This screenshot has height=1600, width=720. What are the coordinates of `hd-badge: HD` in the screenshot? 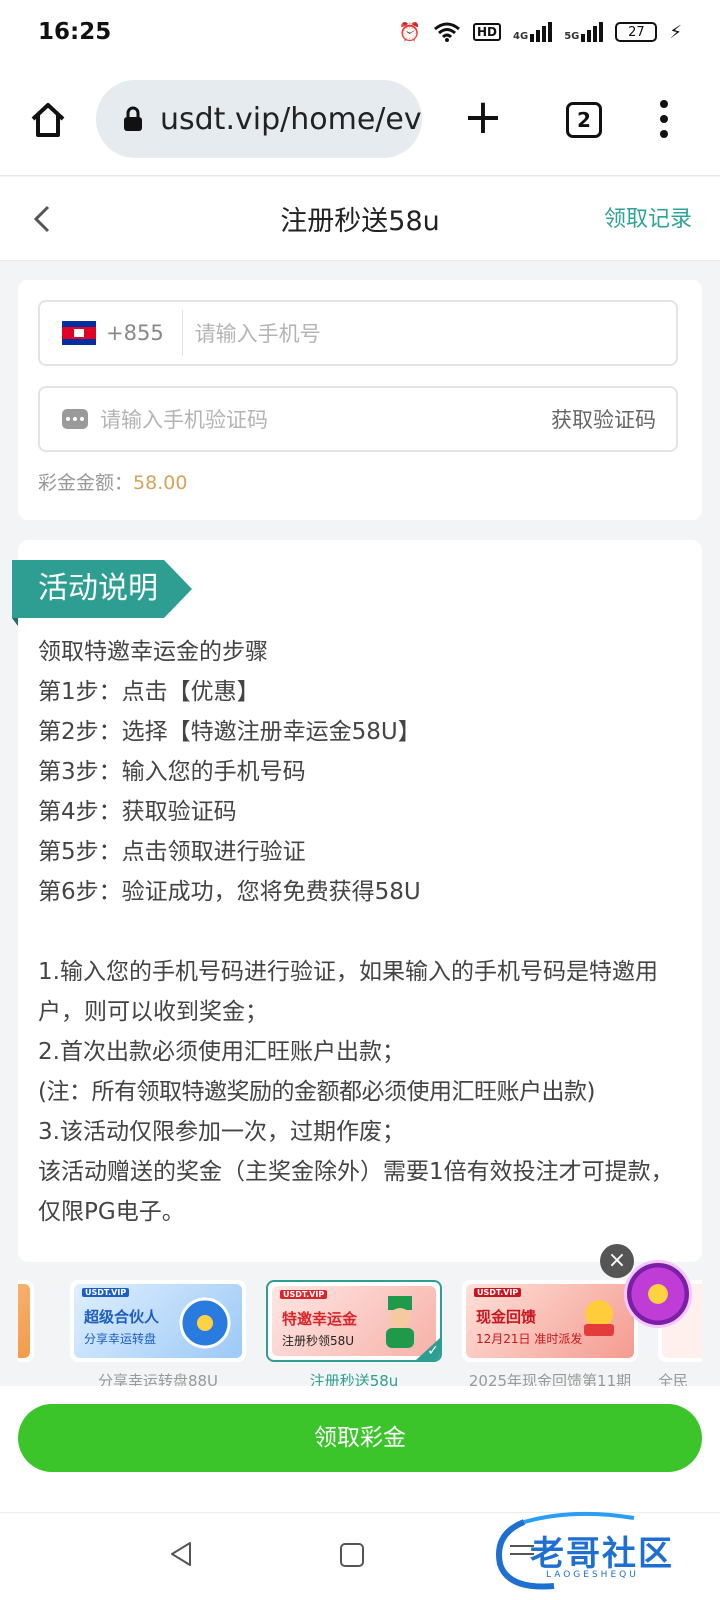 It's located at (487, 32).